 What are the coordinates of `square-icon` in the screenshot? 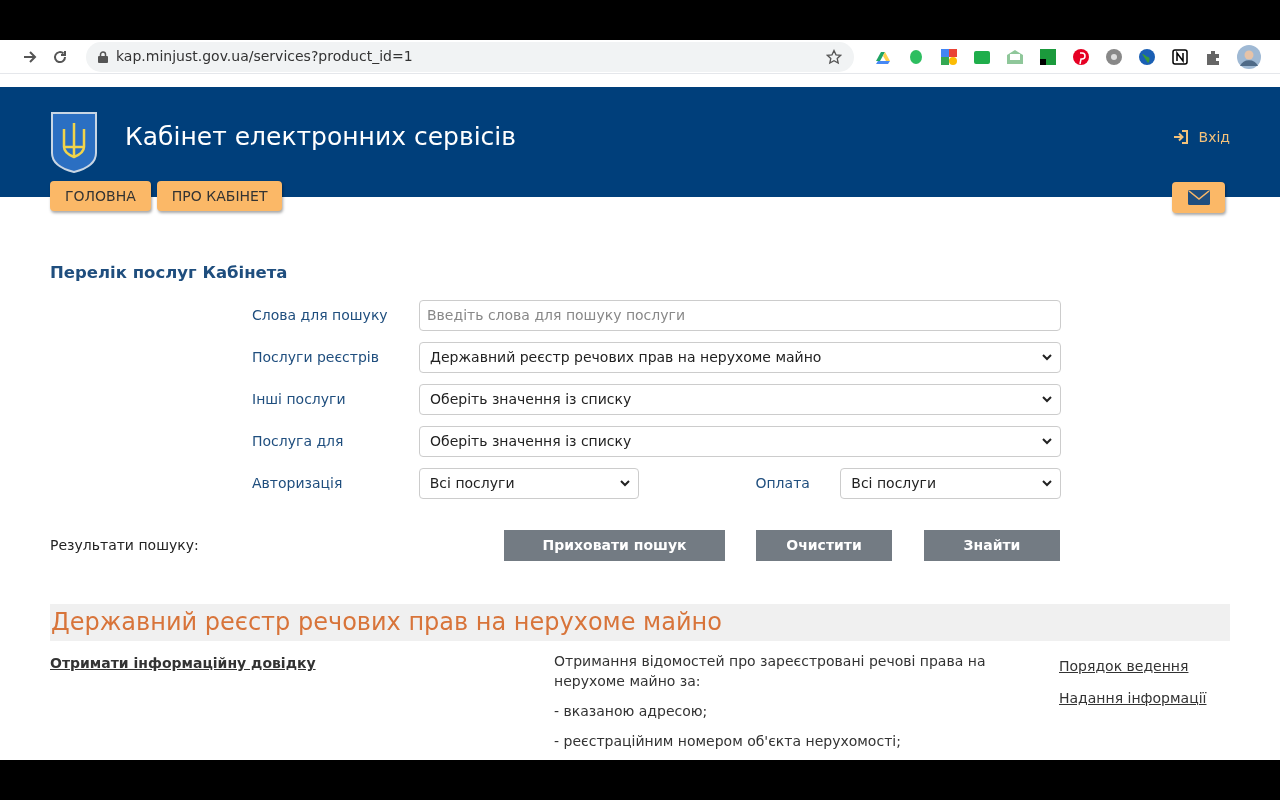 It's located at (1048, 56).